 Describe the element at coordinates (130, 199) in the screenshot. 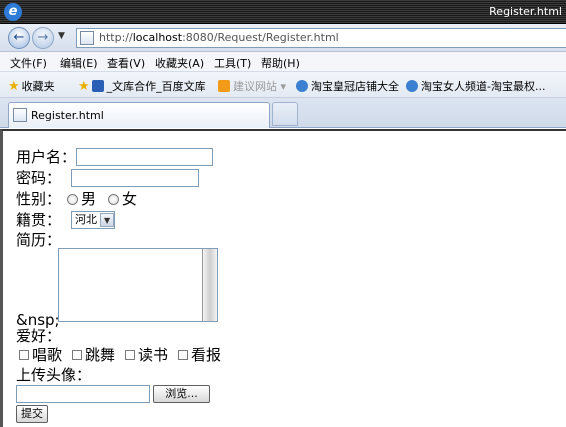

I see `gender-female-label: 女` at that location.